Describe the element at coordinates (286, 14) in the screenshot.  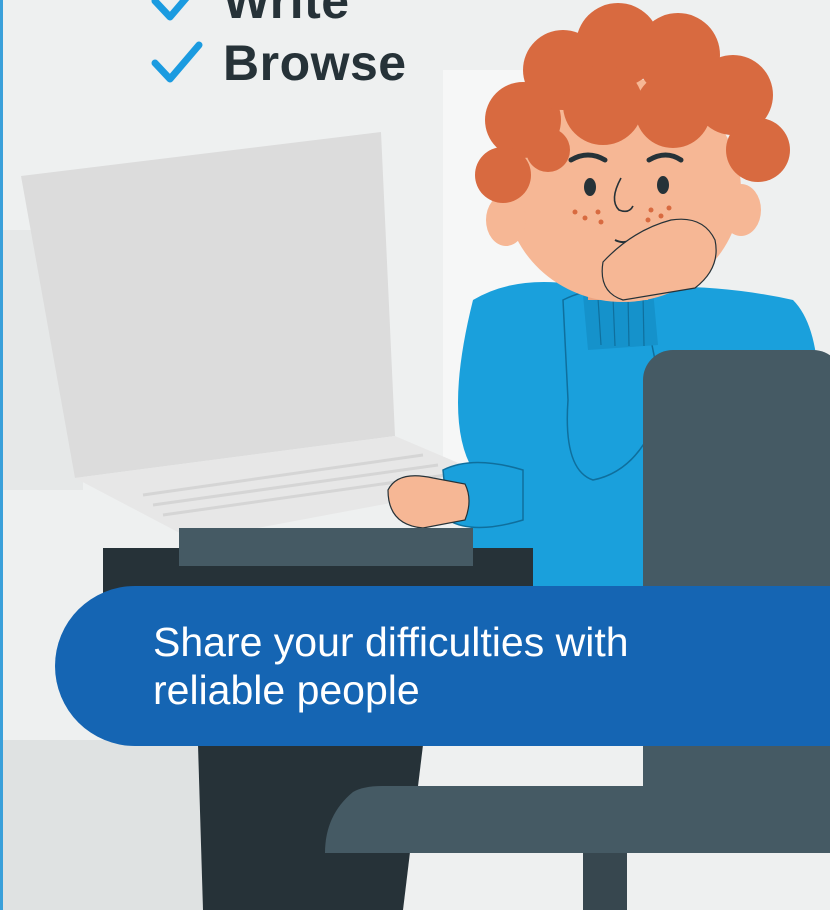
I see `checklist-label: Write` at that location.